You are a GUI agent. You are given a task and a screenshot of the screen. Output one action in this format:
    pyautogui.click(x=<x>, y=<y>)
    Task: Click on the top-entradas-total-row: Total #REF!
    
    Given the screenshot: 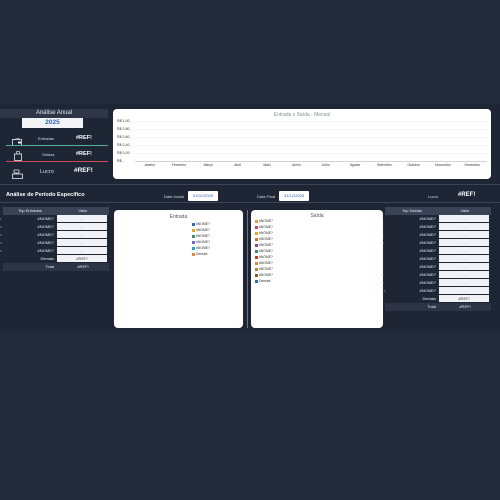 What is the action you would take?
    pyautogui.click(x=56, y=267)
    